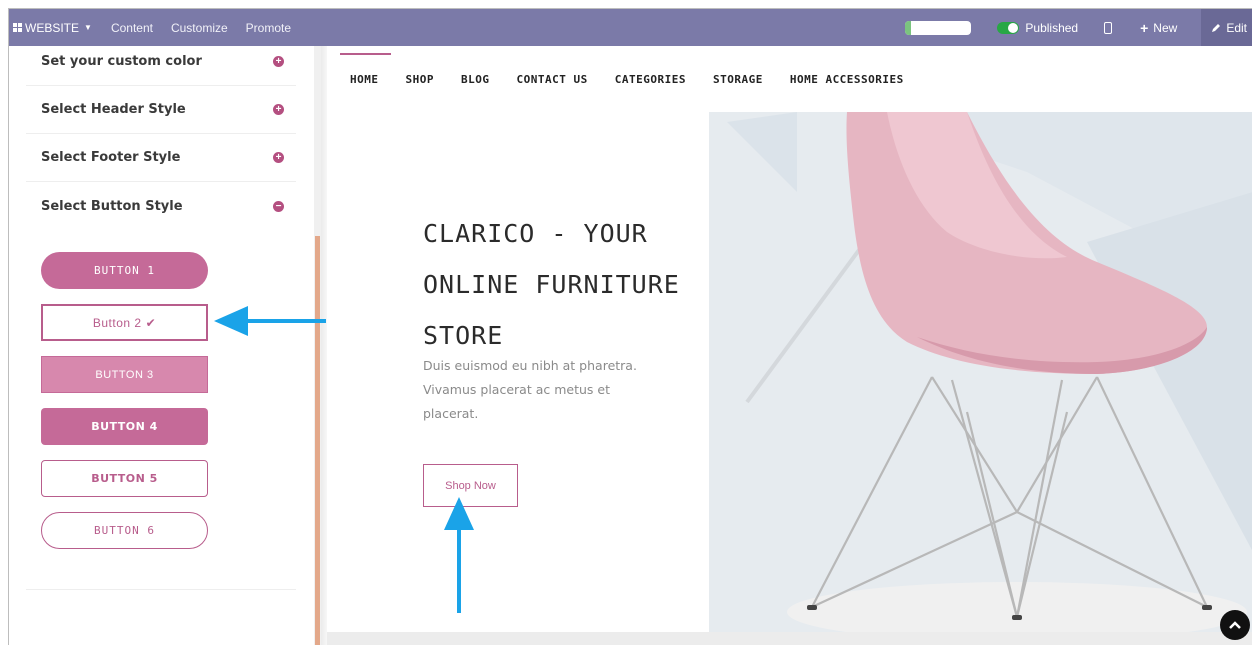 The height and width of the screenshot is (645, 1252). I want to click on nav-categories: CATEGORIES, so click(650, 79).